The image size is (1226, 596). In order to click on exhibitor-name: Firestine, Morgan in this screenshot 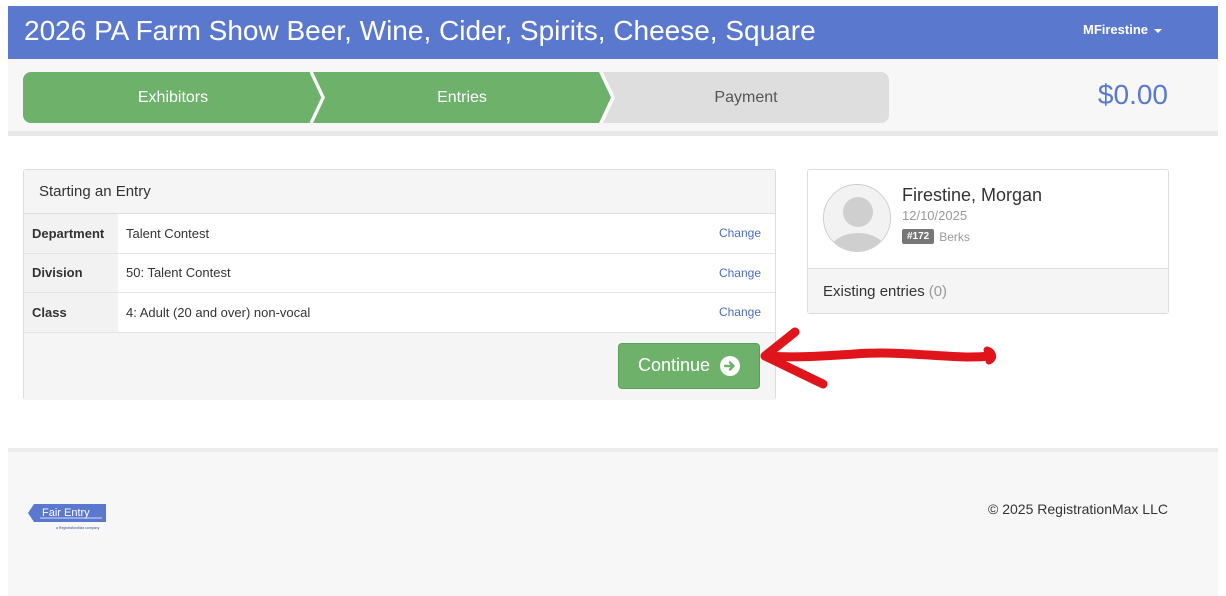, I will do `click(972, 195)`.